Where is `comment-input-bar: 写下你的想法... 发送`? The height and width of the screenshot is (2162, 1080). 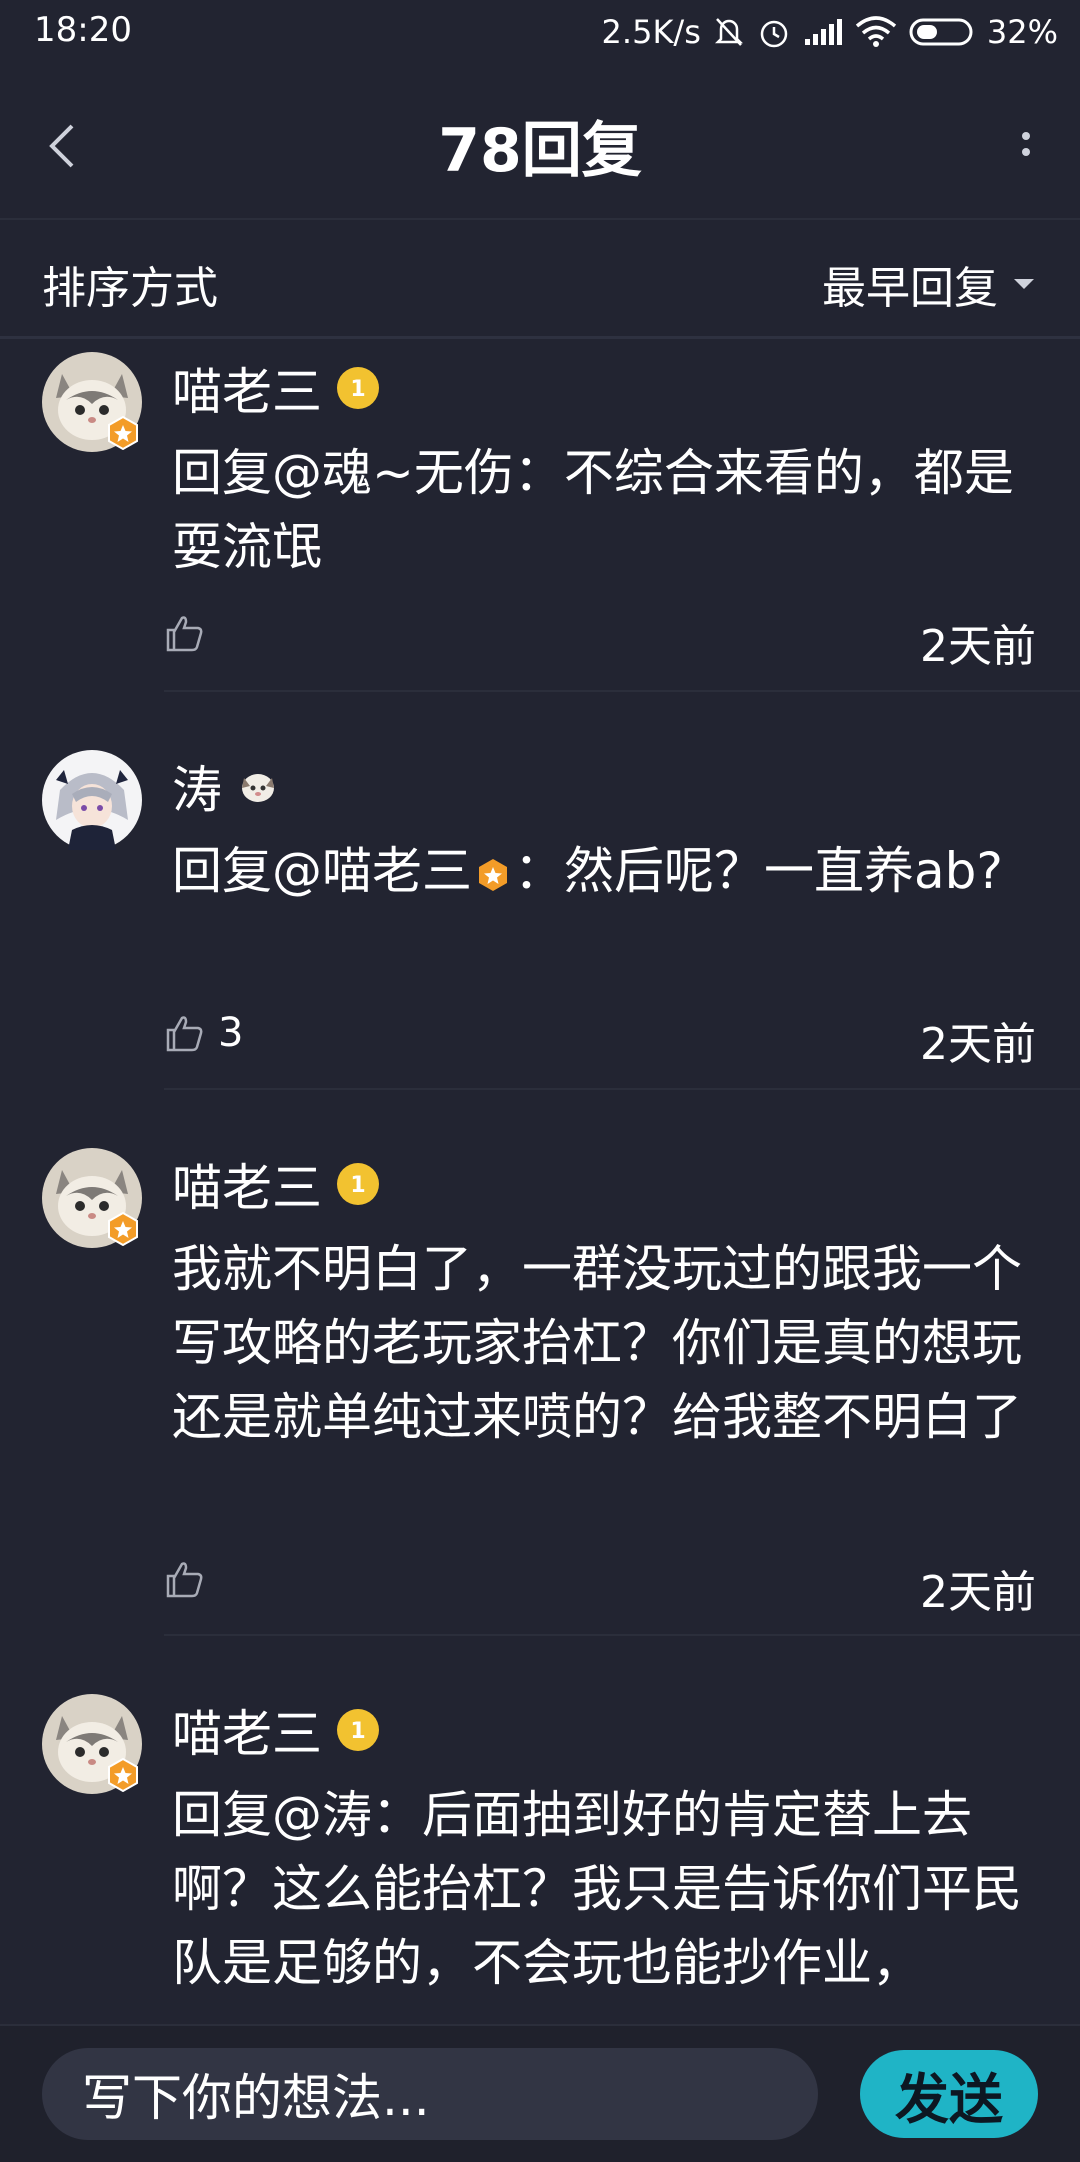
comment-input-bar: 写下你的想法... 发送 is located at coordinates (540, 2093).